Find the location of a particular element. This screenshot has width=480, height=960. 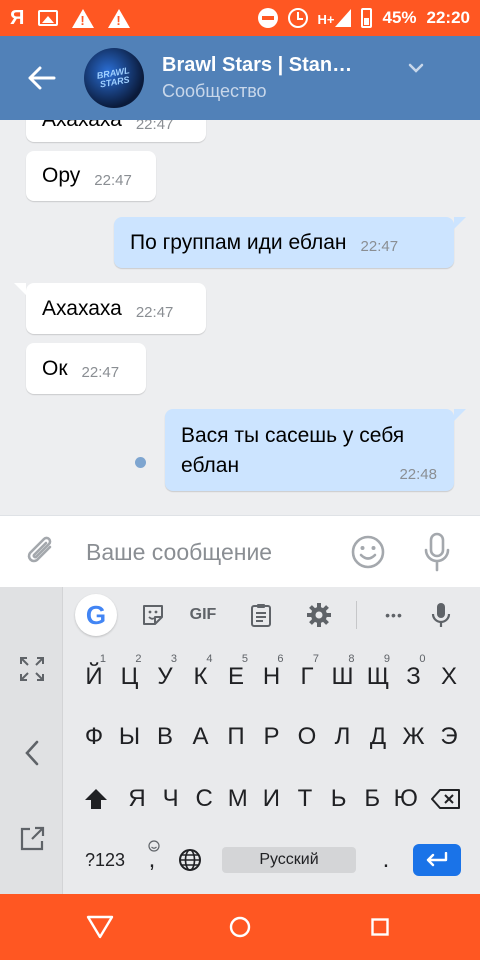

attach-button is located at coordinates (41, 554).